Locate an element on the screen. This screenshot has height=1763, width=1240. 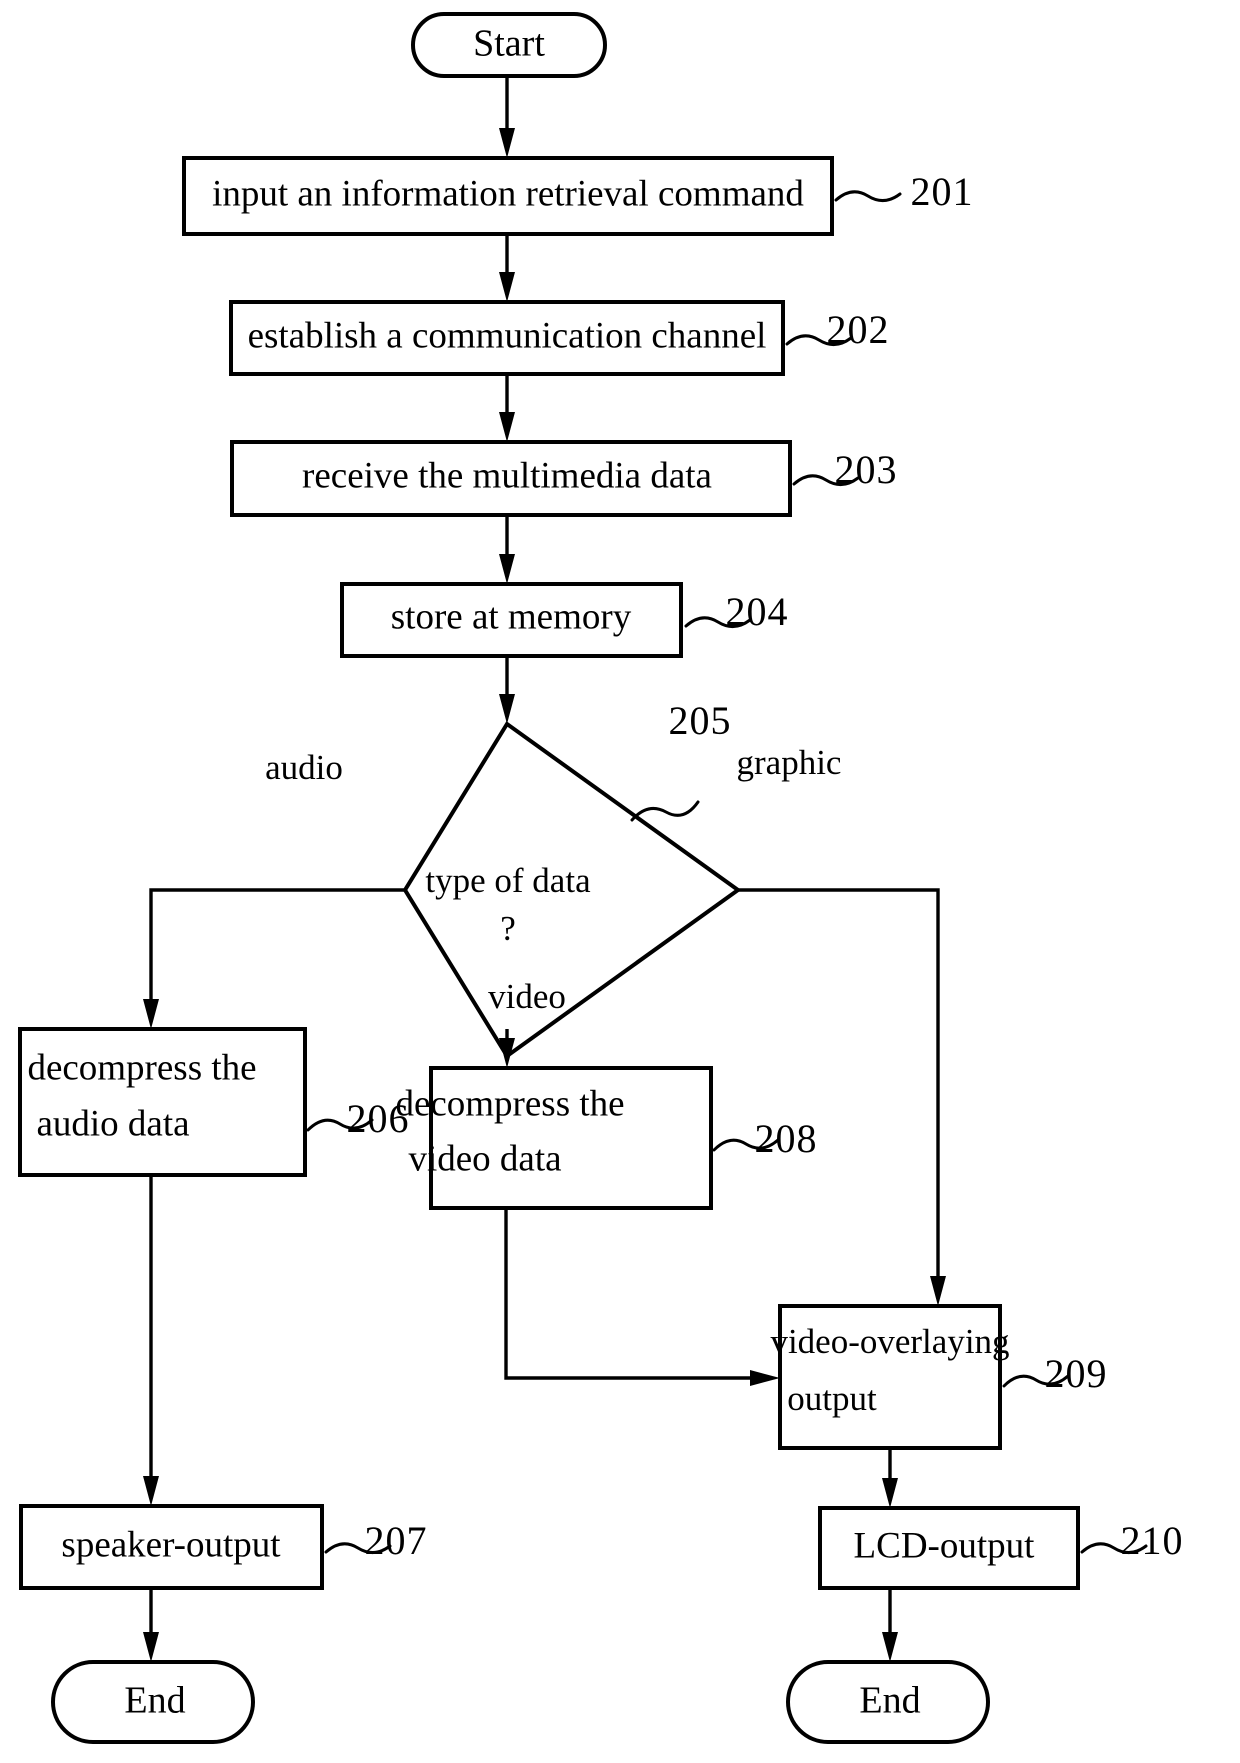
node-206: decompress the audio data 206 is located at coordinates (213, 1102).